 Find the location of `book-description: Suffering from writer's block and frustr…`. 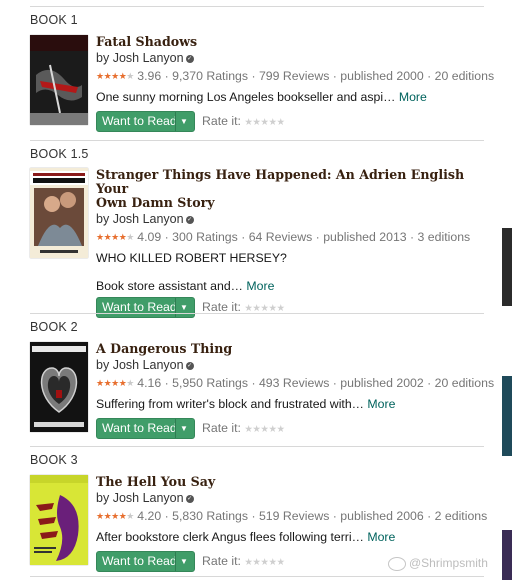

book-description: Suffering from writer's block and frustr… is located at coordinates (246, 404).